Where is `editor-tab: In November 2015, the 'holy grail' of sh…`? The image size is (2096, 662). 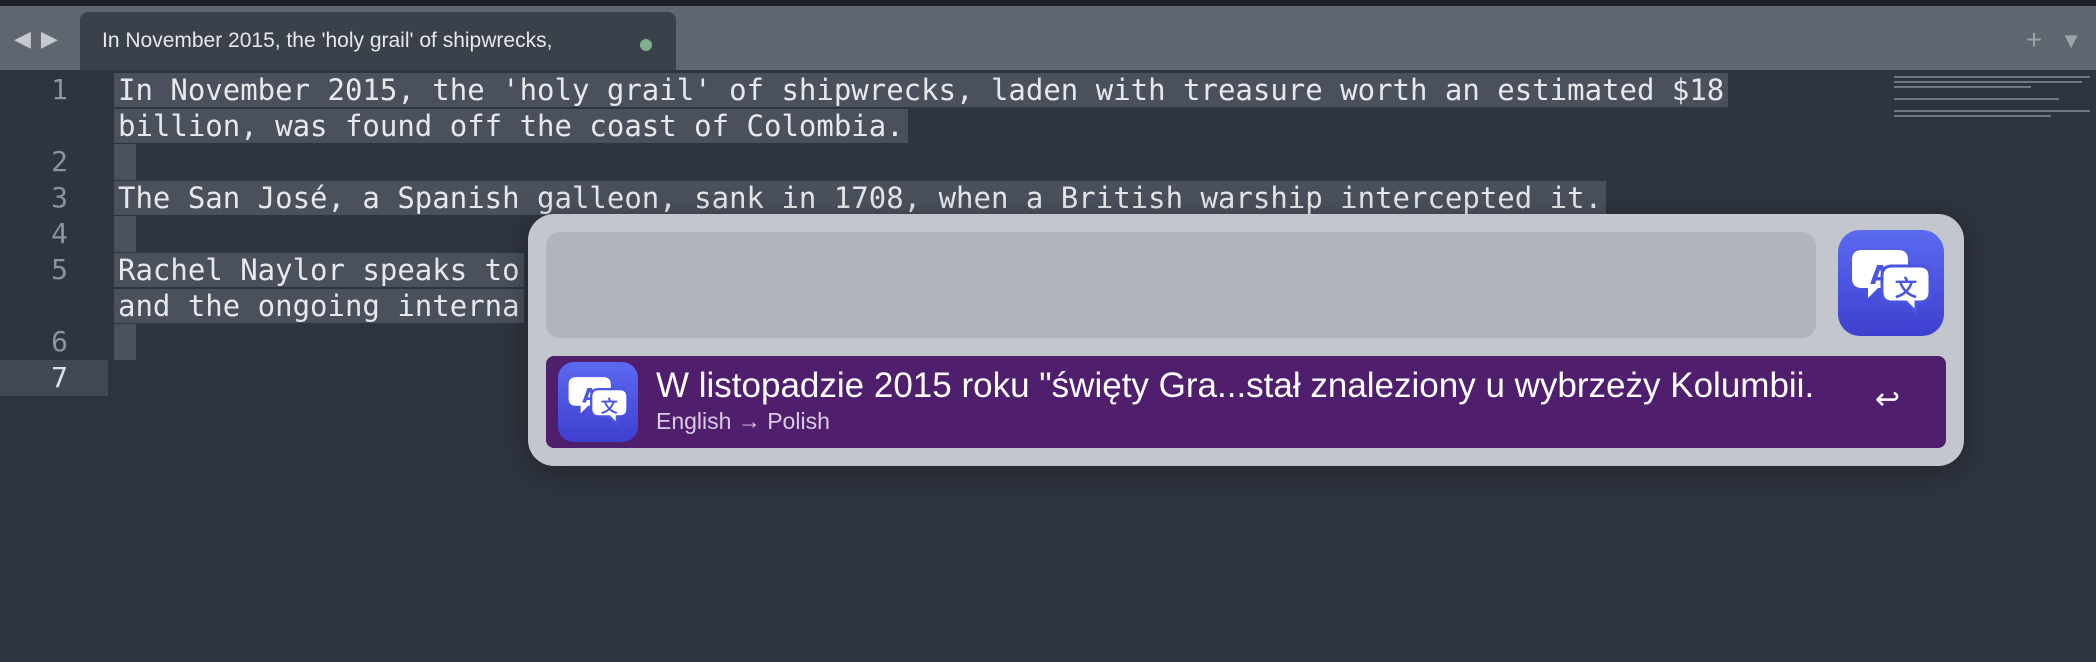 editor-tab: In November 2015, the 'holy grail' of sh… is located at coordinates (378, 41).